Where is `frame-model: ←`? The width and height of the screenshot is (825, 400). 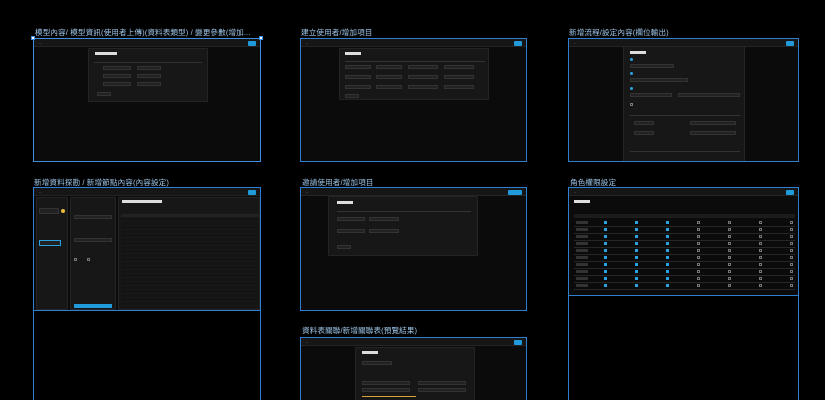
frame-model: ← is located at coordinates (147, 100).